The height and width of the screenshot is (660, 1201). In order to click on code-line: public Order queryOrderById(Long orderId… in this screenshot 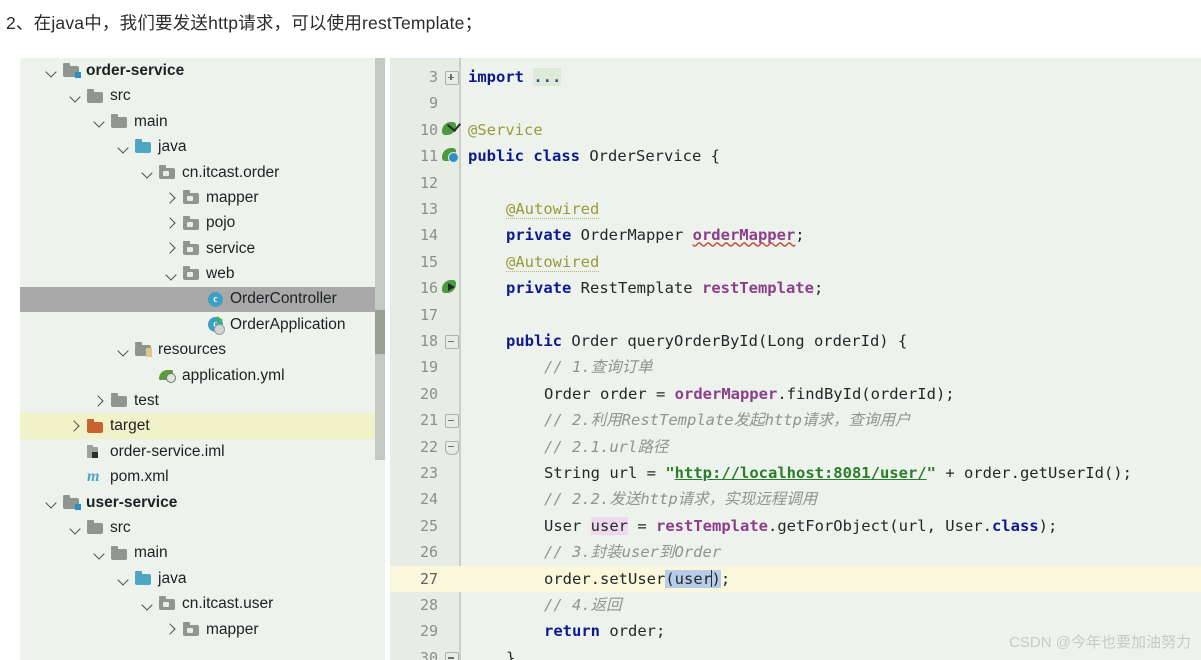, I will do `click(706, 341)`.